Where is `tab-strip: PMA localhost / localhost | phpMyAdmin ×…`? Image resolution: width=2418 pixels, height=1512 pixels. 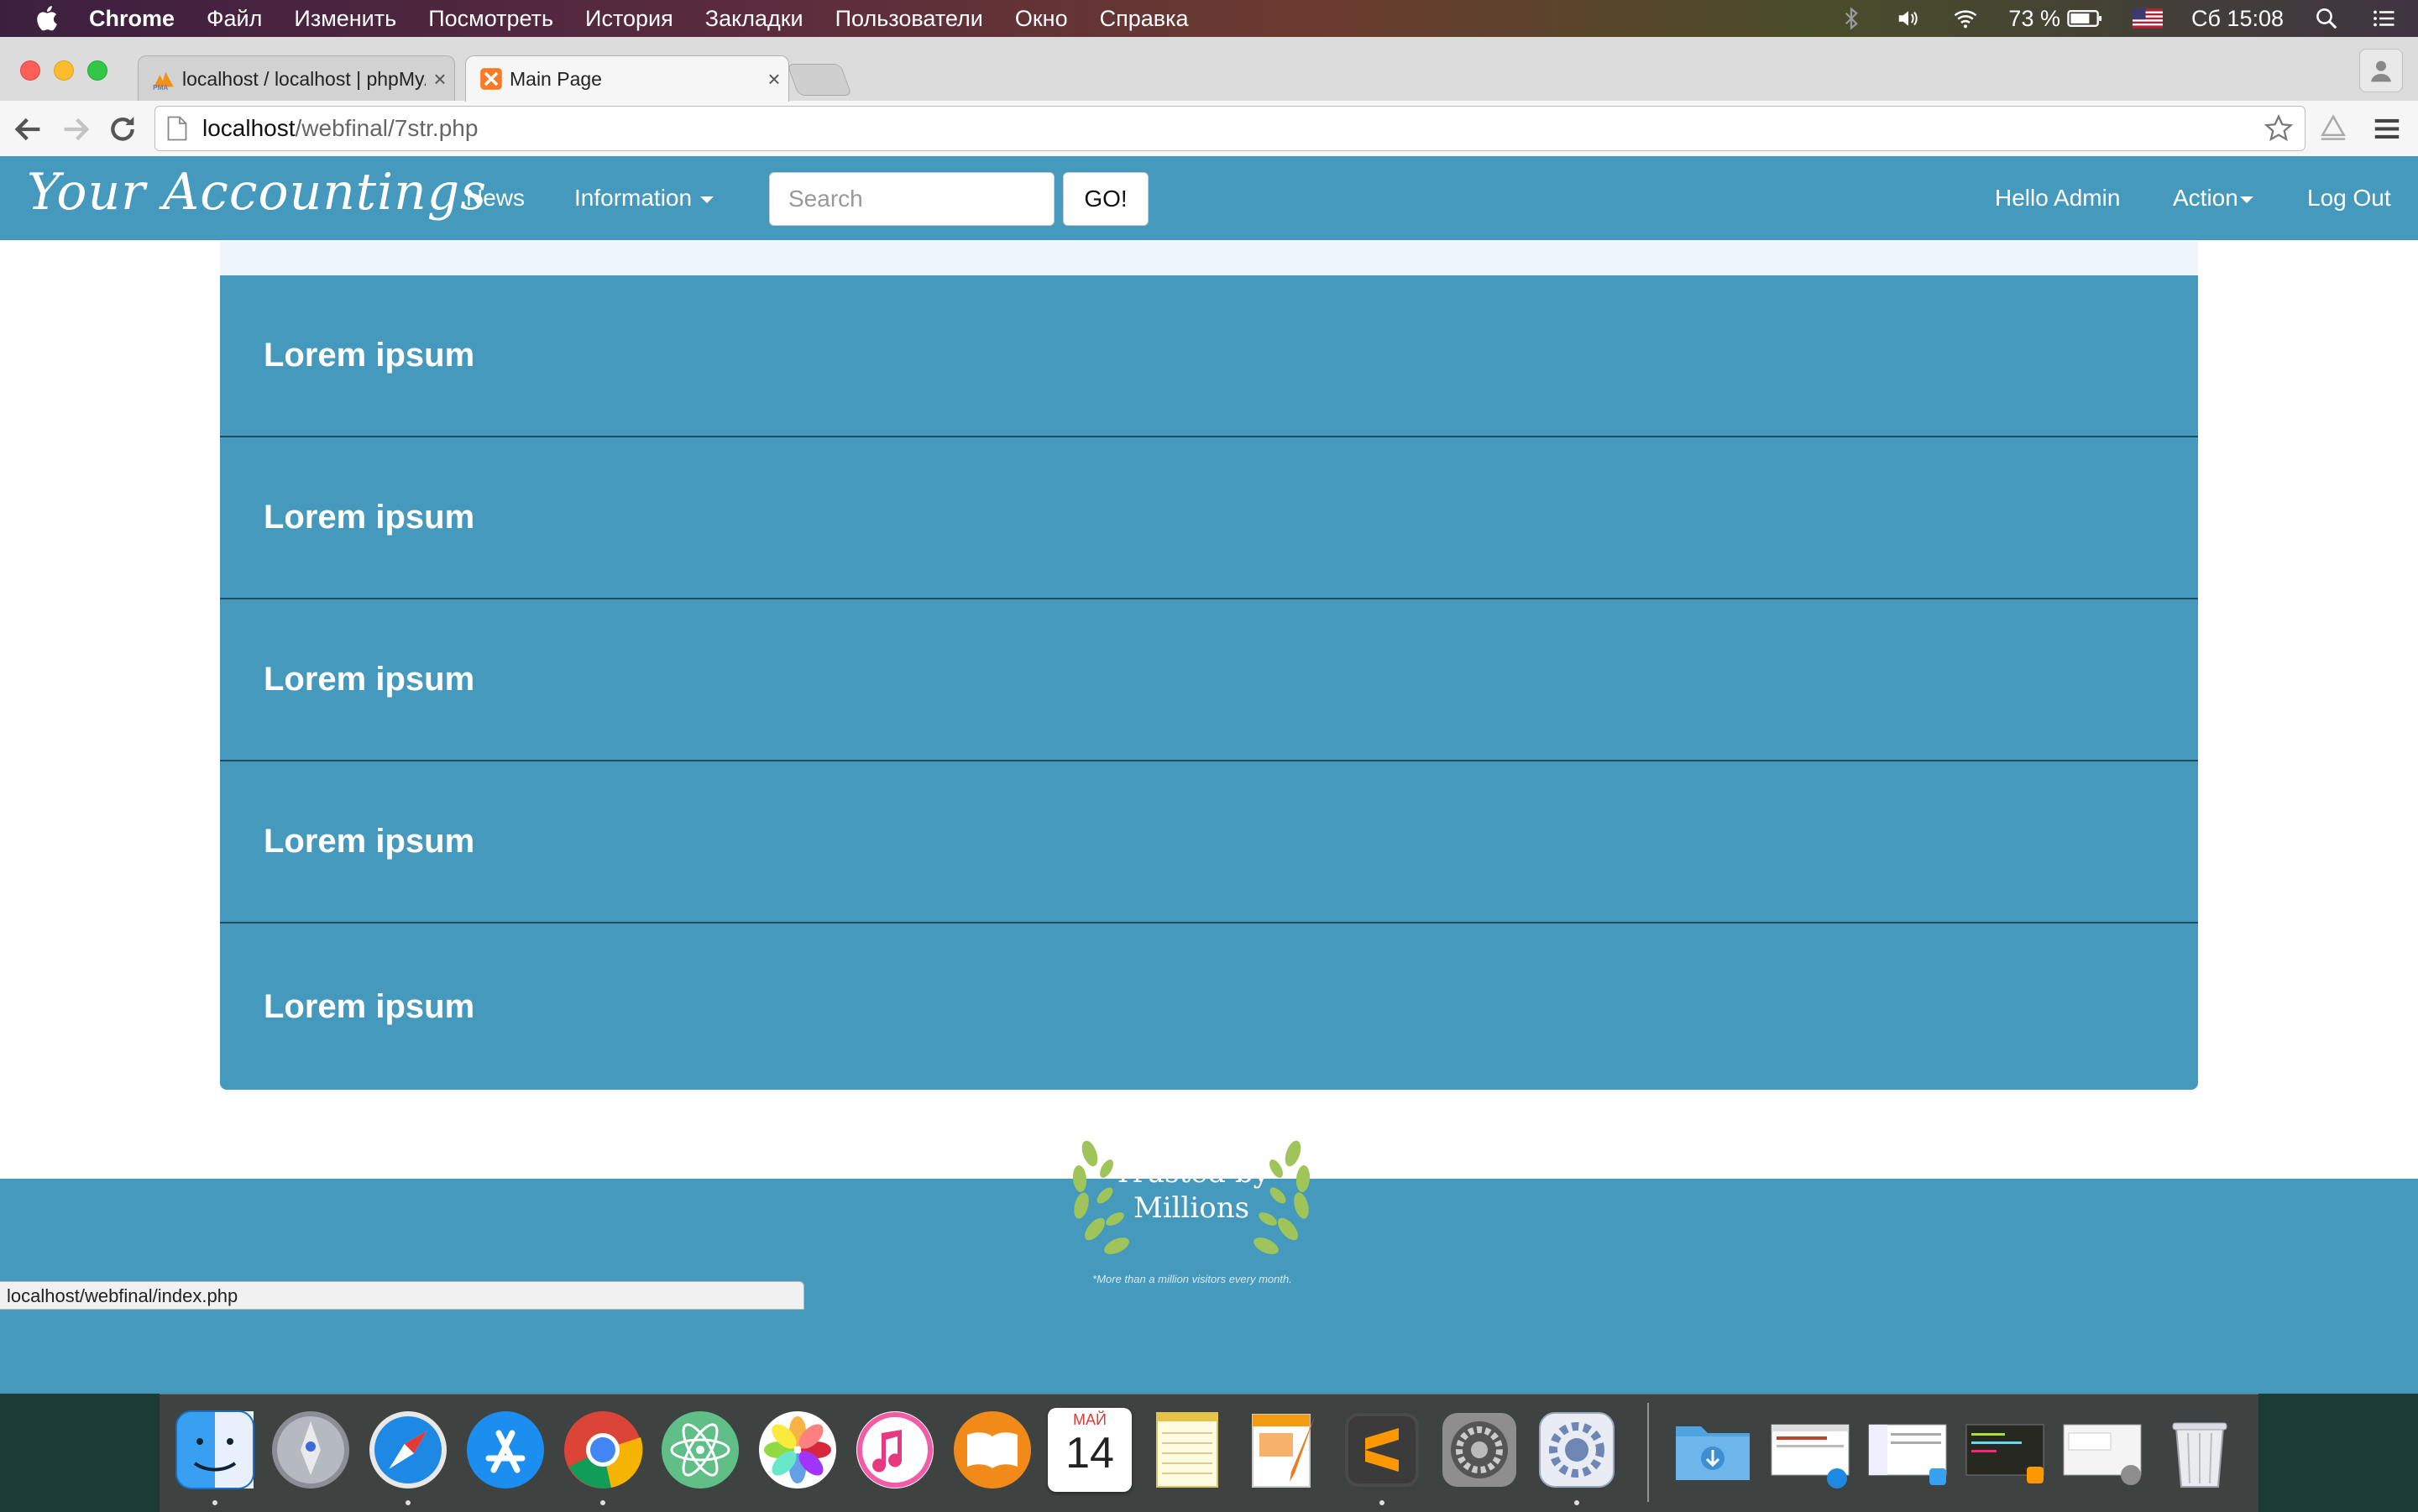 tab-strip: PMA localhost / localhost | phpMyAdmin ×… is located at coordinates (1209, 69).